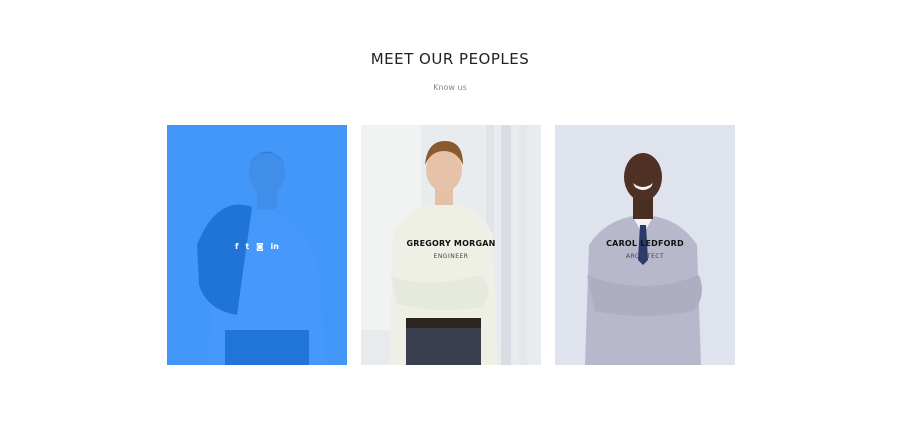 This screenshot has height=441, width=900. I want to click on team-card-3: CAROL LEDFORD ARCHITECT, so click(645, 245).